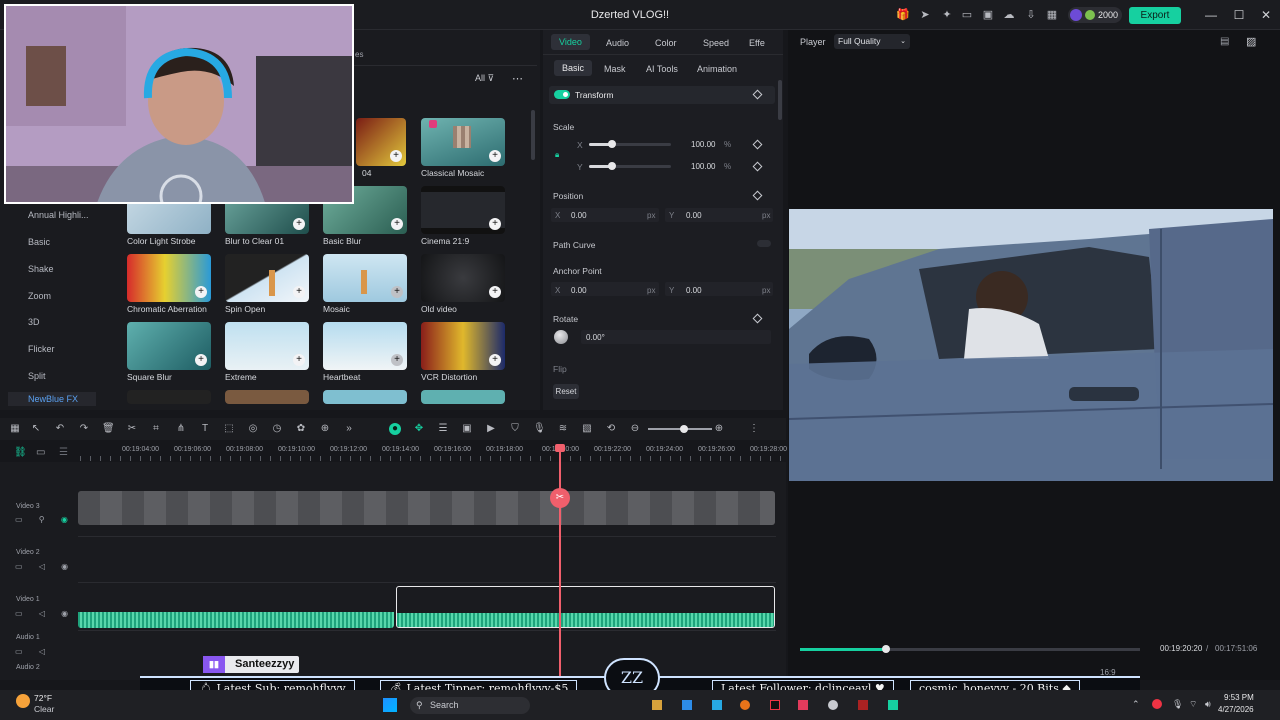 Image resolution: width=1280 pixels, height=720 pixels. What do you see at coordinates (253, 429) in the screenshot?
I see `mask-icon: ◎` at bounding box center [253, 429].